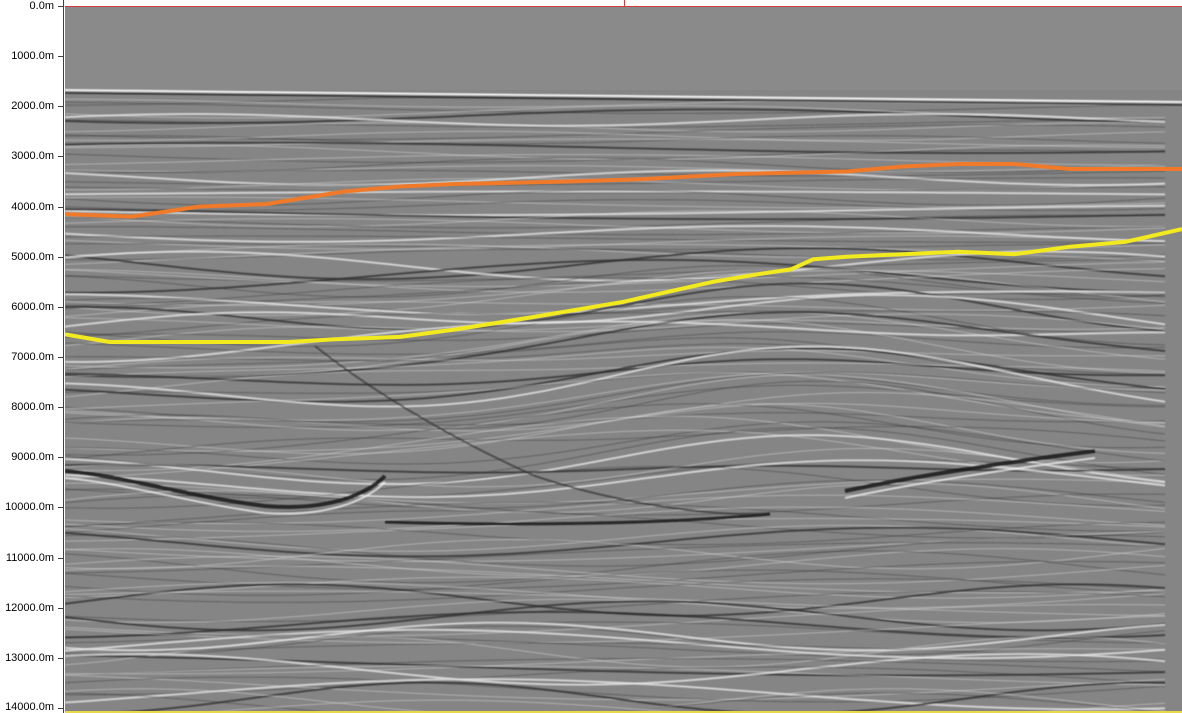 The image size is (1182, 713). Describe the element at coordinates (624, 3) in the screenshot. I see `cursor-marker` at that location.